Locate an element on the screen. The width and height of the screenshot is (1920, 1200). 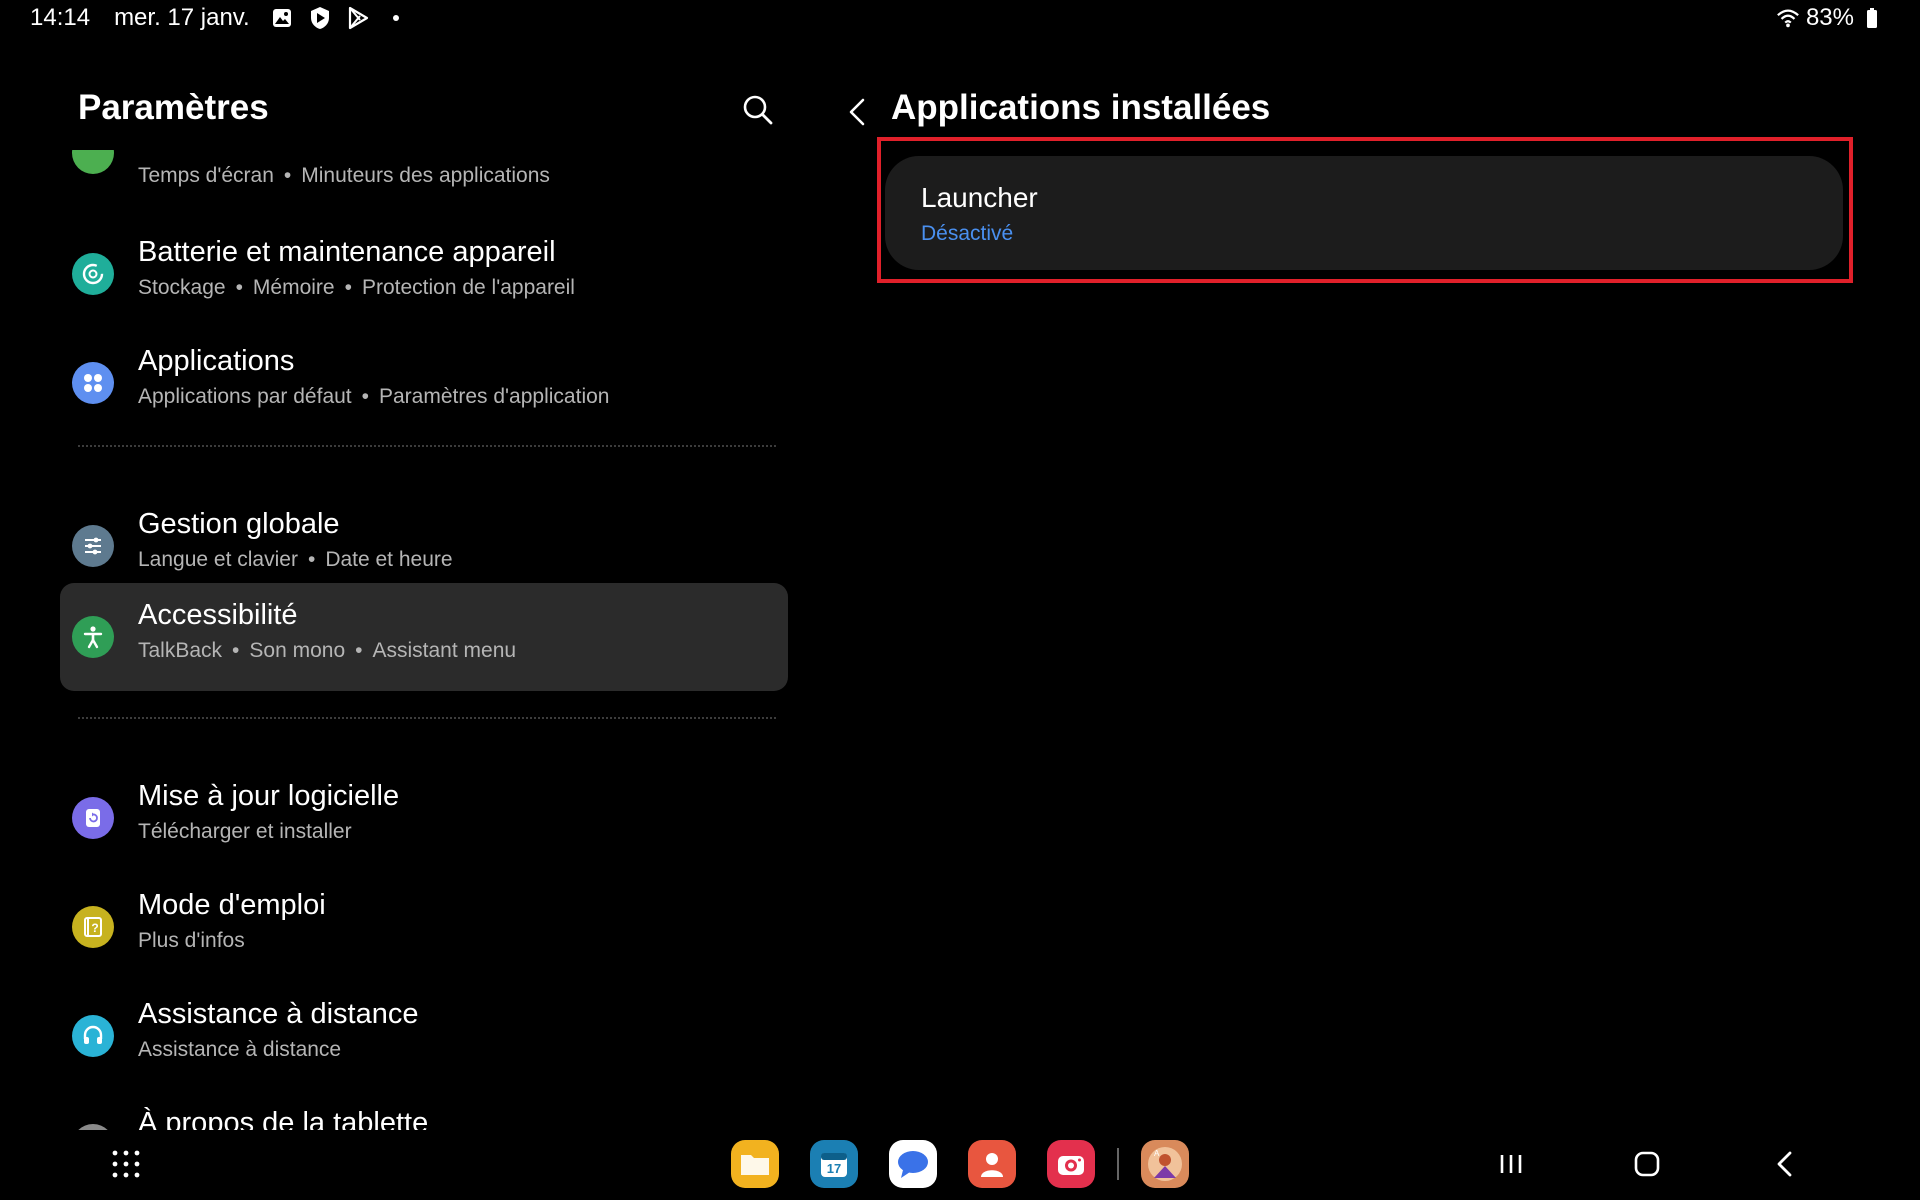
folder-icon is located at coordinates (755, 1165).